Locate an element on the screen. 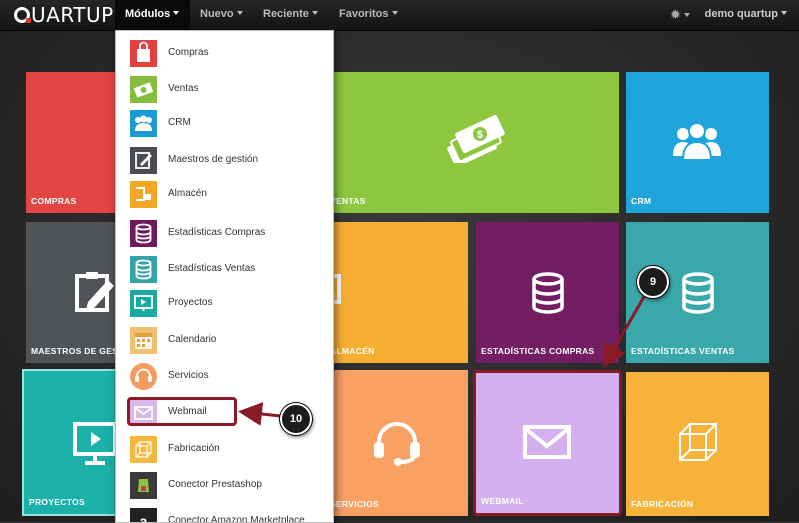  step-badge-9: 9 is located at coordinates (653, 282).